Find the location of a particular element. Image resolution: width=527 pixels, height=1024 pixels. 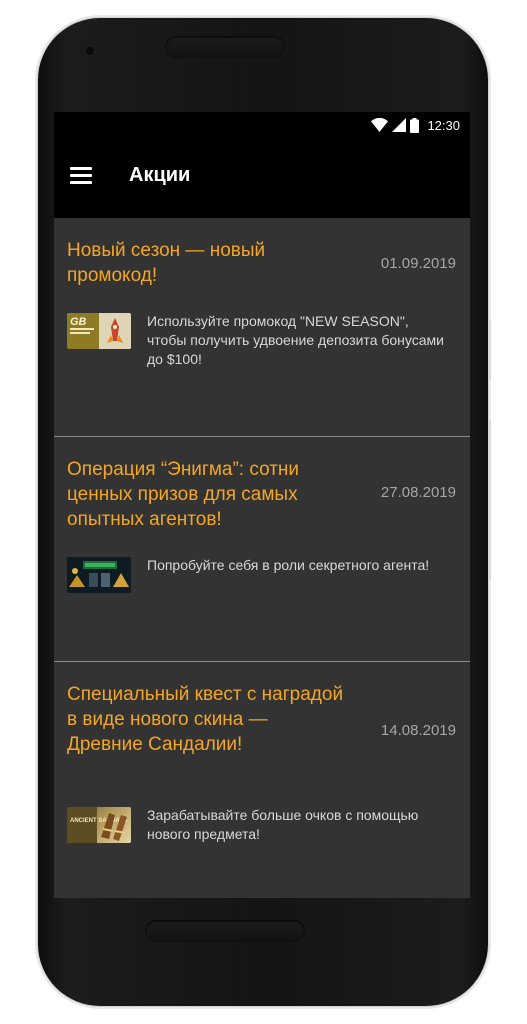

front-camera is located at coordinates (90, 51).